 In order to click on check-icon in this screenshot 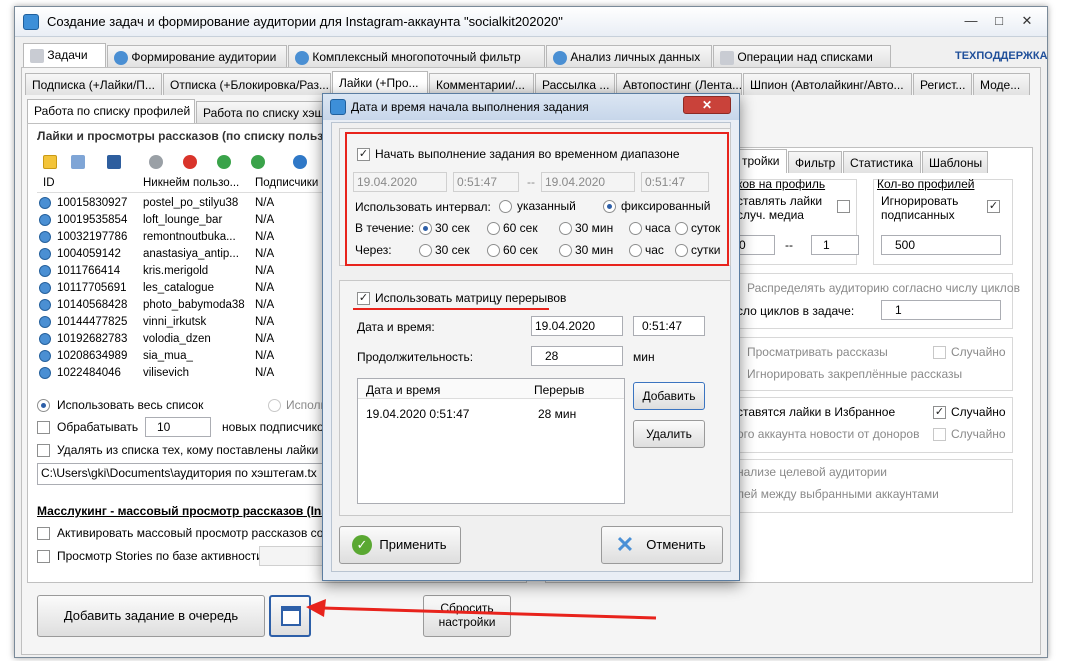, I will do `click(156, 162)`.